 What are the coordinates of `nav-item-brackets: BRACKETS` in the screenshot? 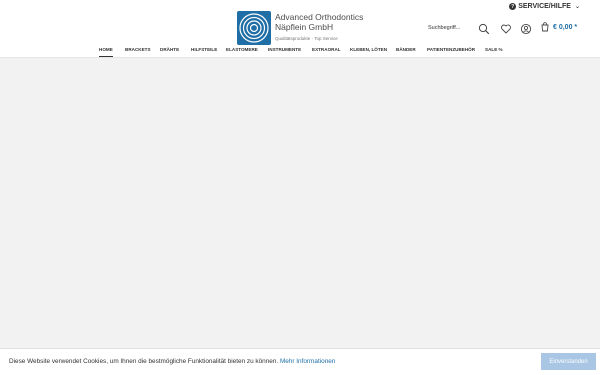 It's located at (138, 51).